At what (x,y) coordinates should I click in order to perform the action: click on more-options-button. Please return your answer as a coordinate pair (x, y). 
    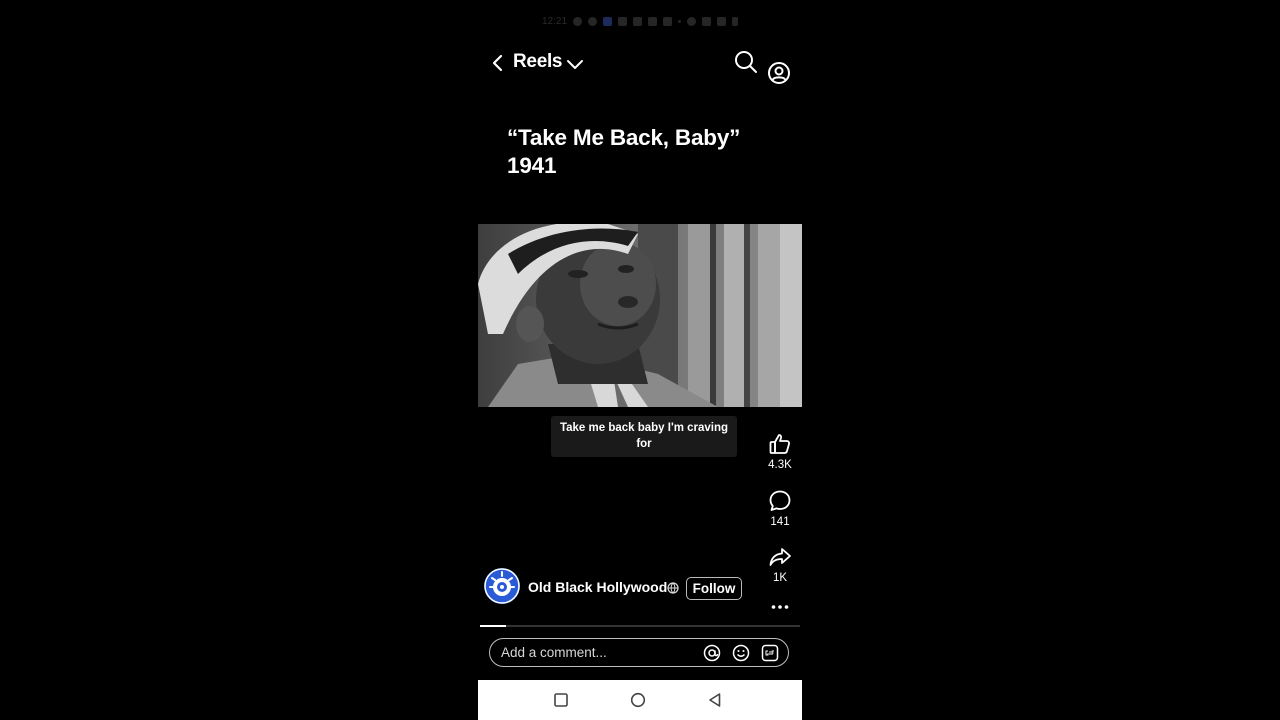
    Looking at the image, I should click on (780, 606).